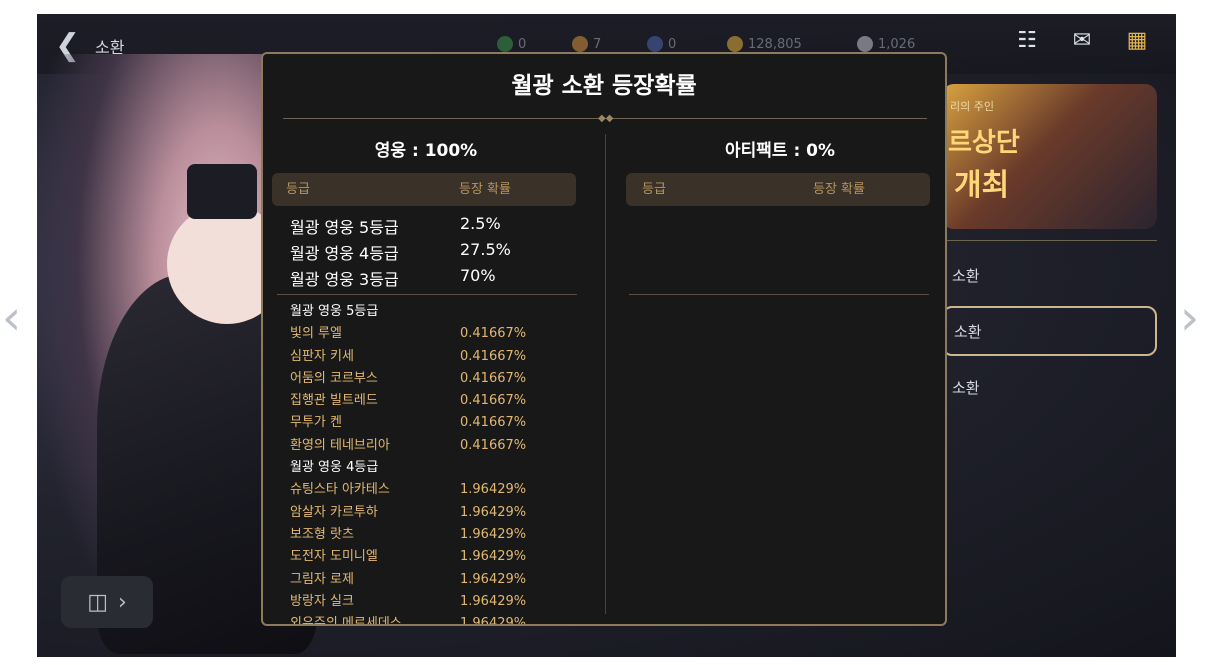 Image resolution: width=1205 pixels, height=665 pixels. What do you see at coordinates (408, 445) in the screenshot?
I see `hero-rate-row: 환영의 테네브리아 0.41667%` at bounding box center [408, 445].